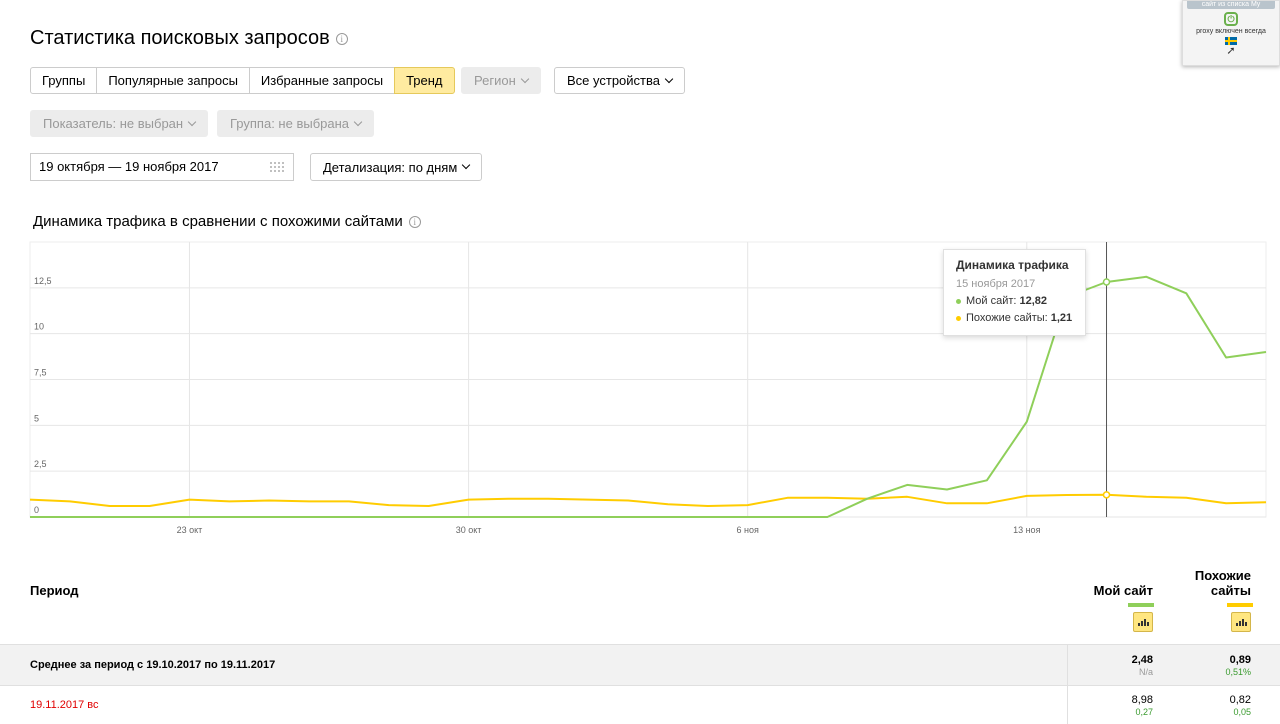  I want to click on region-dropdown: Регион, so click(501, 80).